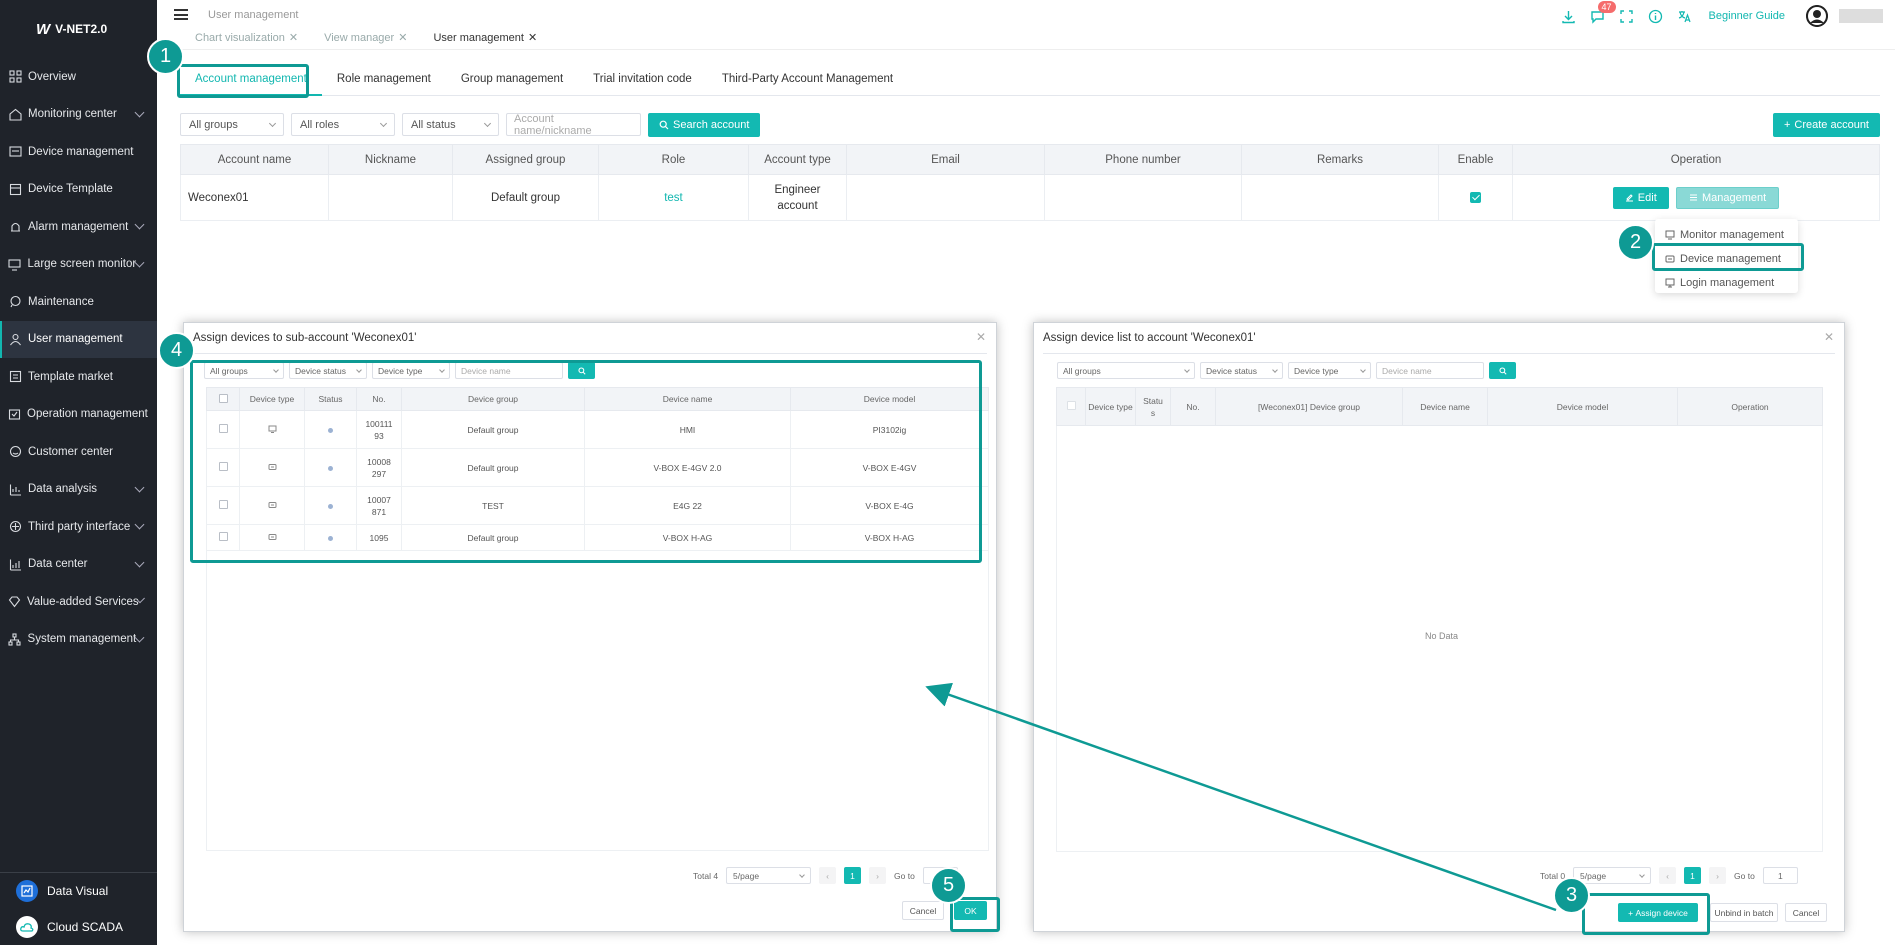  What do you see at coordinates (243, 81) in the screenshot?
I see `highlight-account-tab` at bounding box center [243, 81].